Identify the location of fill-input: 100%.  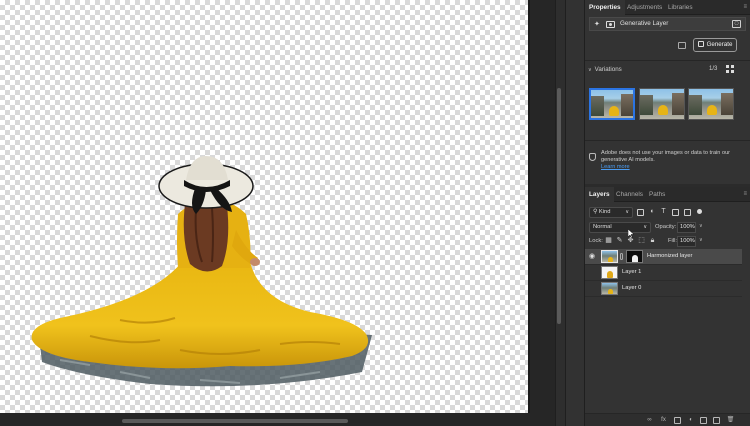
(686, 241).